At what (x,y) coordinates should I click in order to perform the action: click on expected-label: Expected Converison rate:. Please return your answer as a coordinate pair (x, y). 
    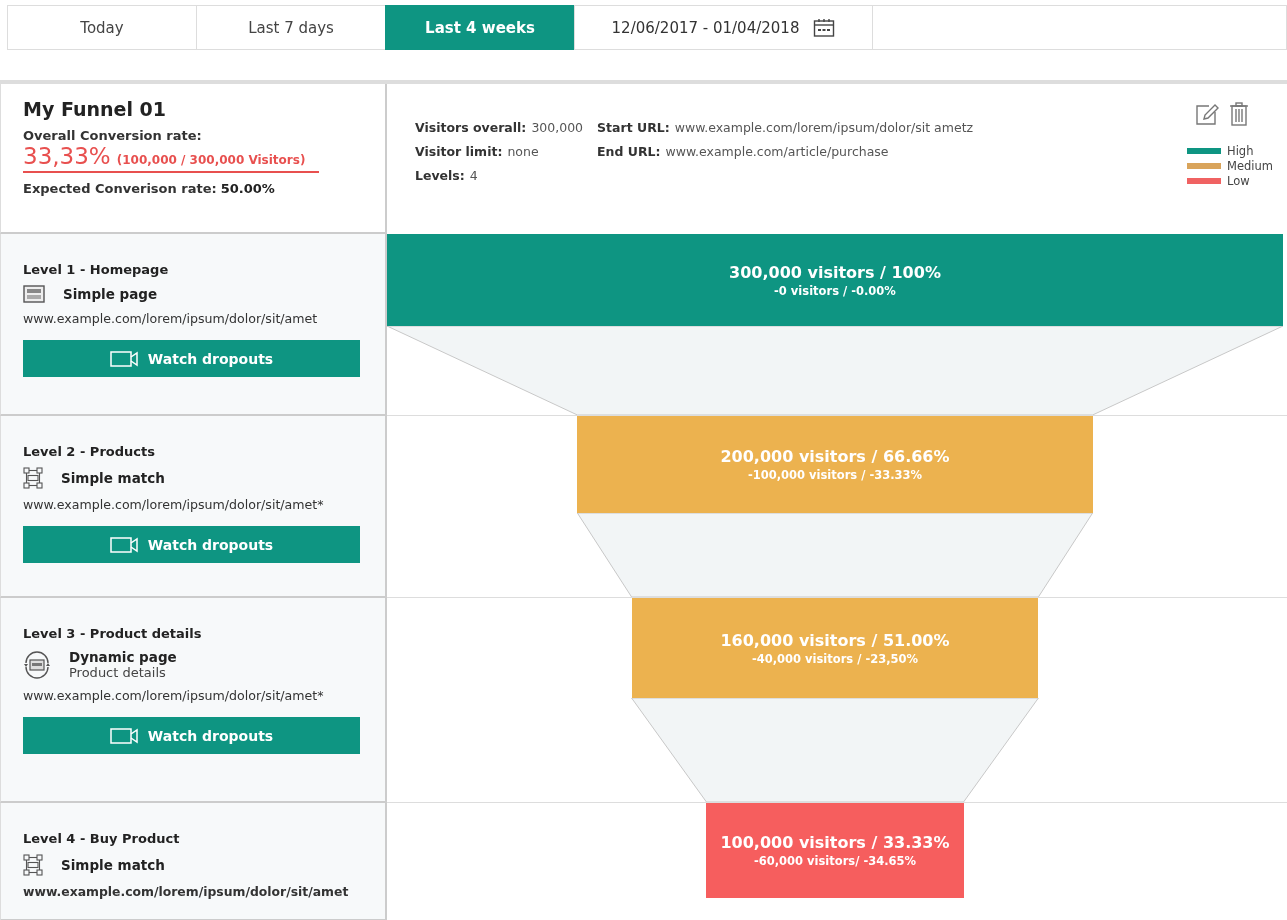
    Looking at the image, I should click on (120, 188).